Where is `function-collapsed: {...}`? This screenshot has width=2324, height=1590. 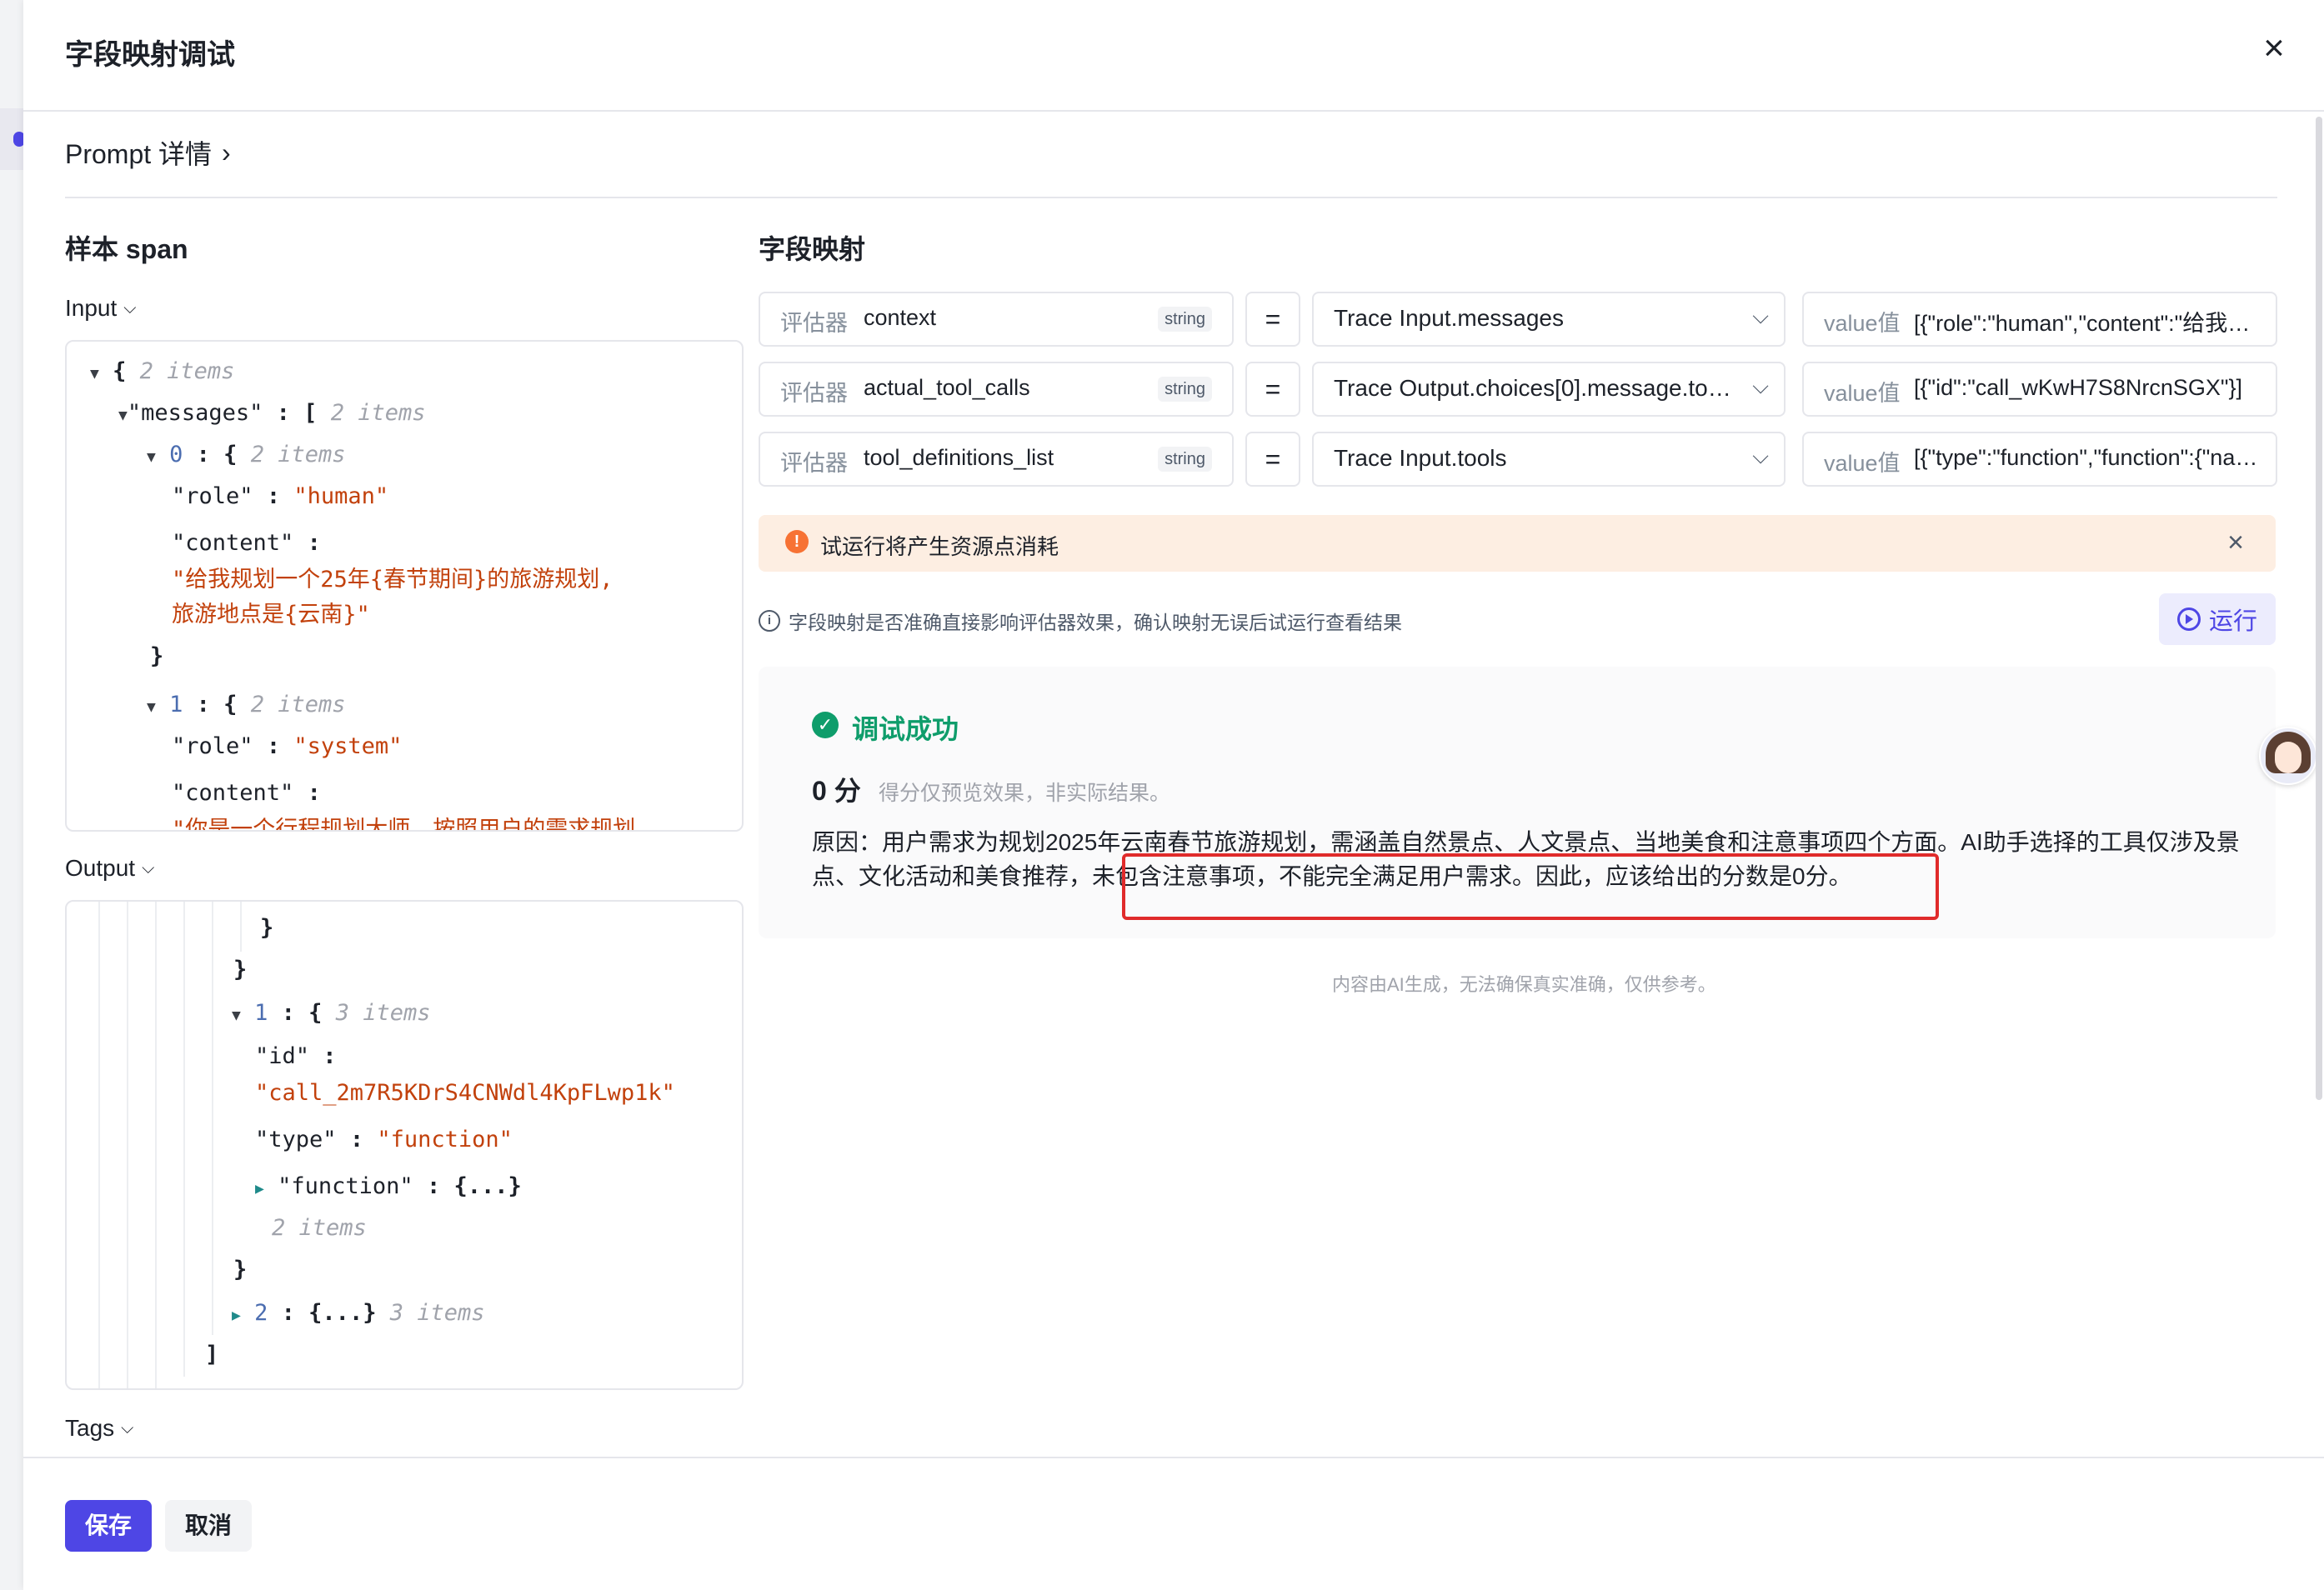 function-collapsed: {...} is located at coordinates (487, 1186).